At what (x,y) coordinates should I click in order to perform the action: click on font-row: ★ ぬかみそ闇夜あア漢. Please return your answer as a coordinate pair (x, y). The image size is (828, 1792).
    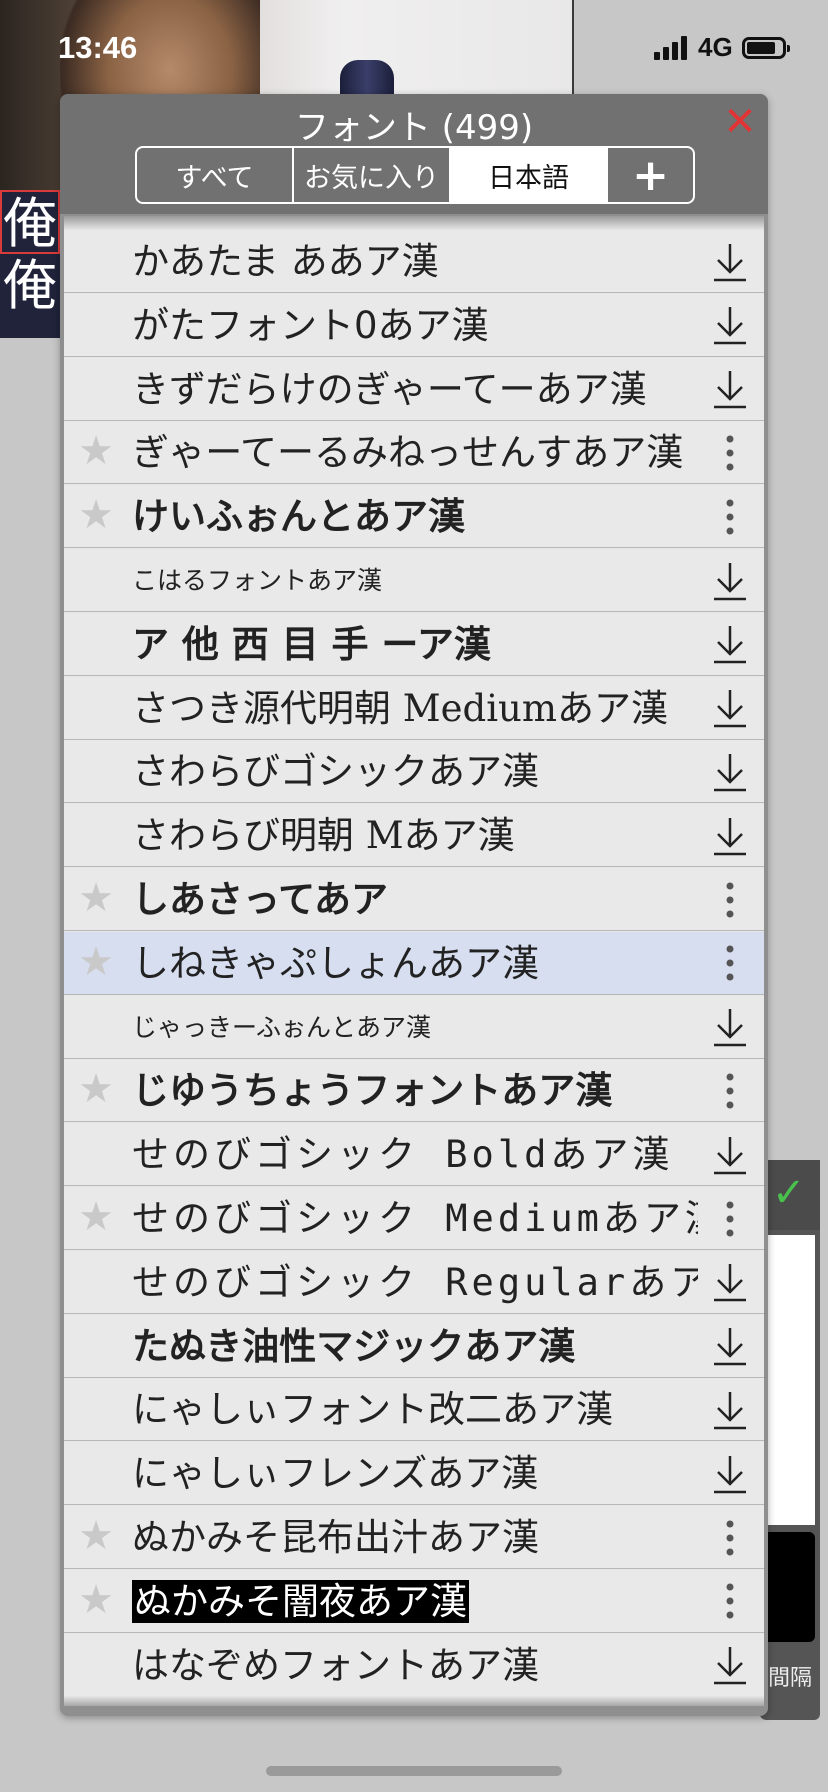
    Looking at the image, I should click on (414, 1601).